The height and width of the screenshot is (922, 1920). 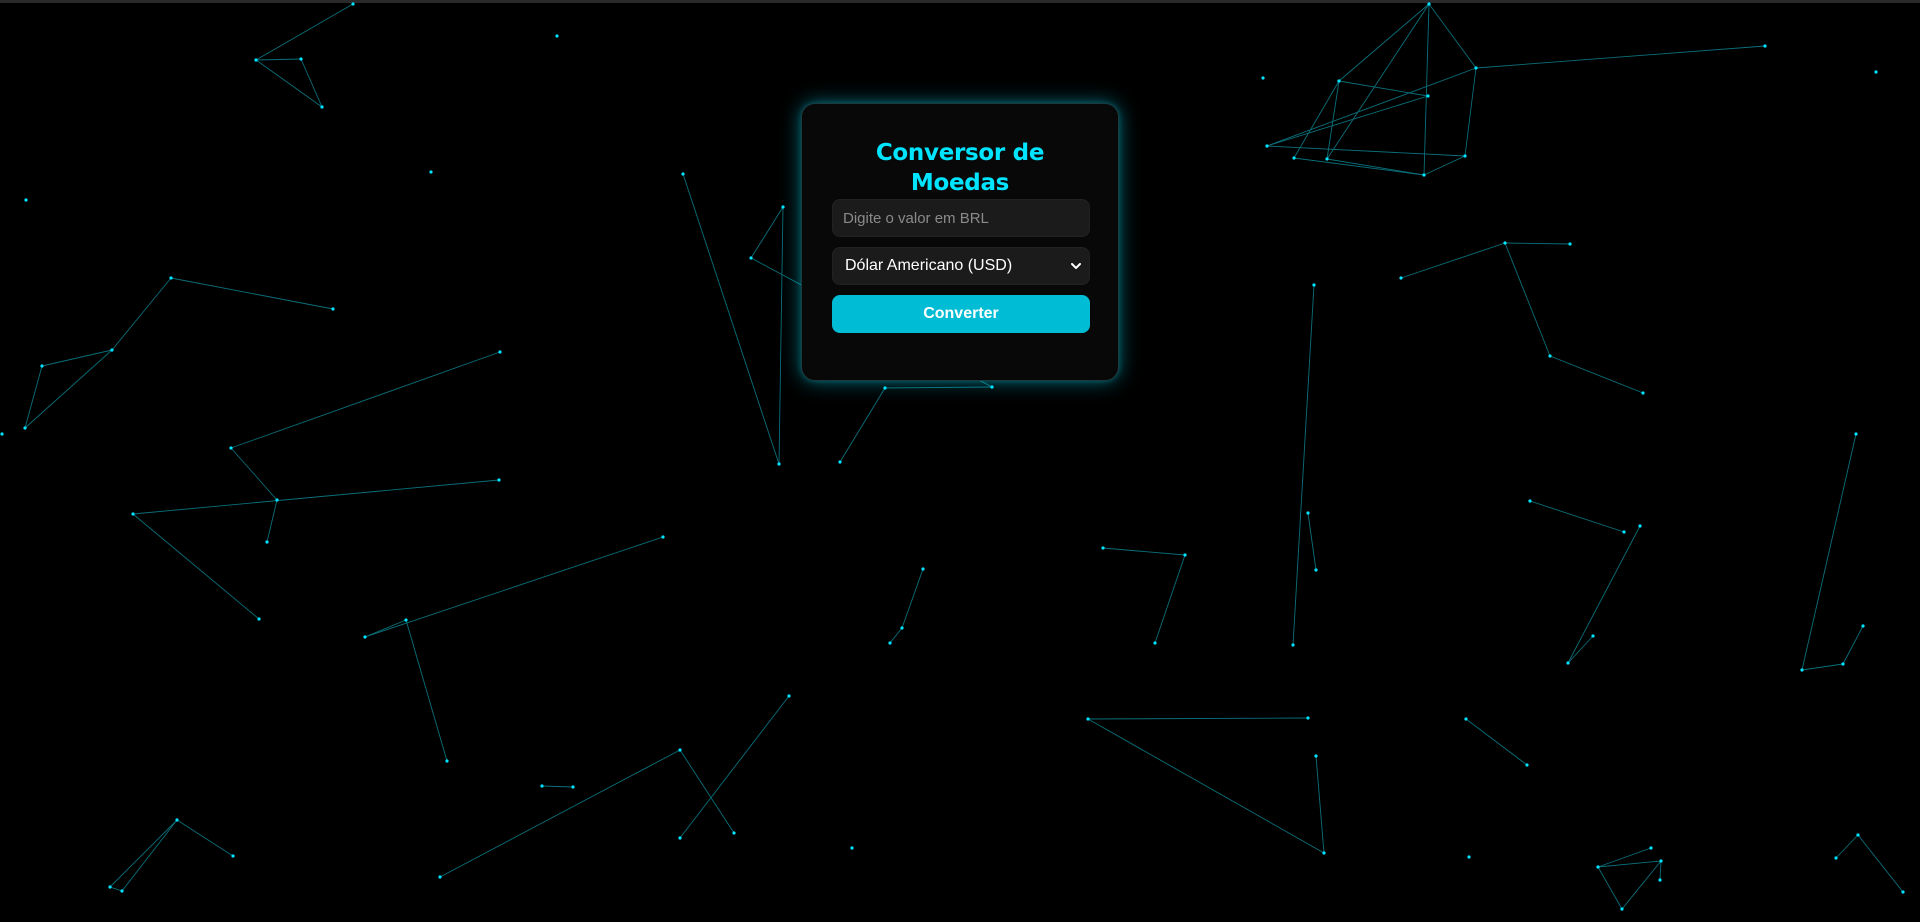 What do you see at coordinates (960, 168) in the screenshot?
I see `page-title: Conversor de Moedas` at bounding box center [960, 168].